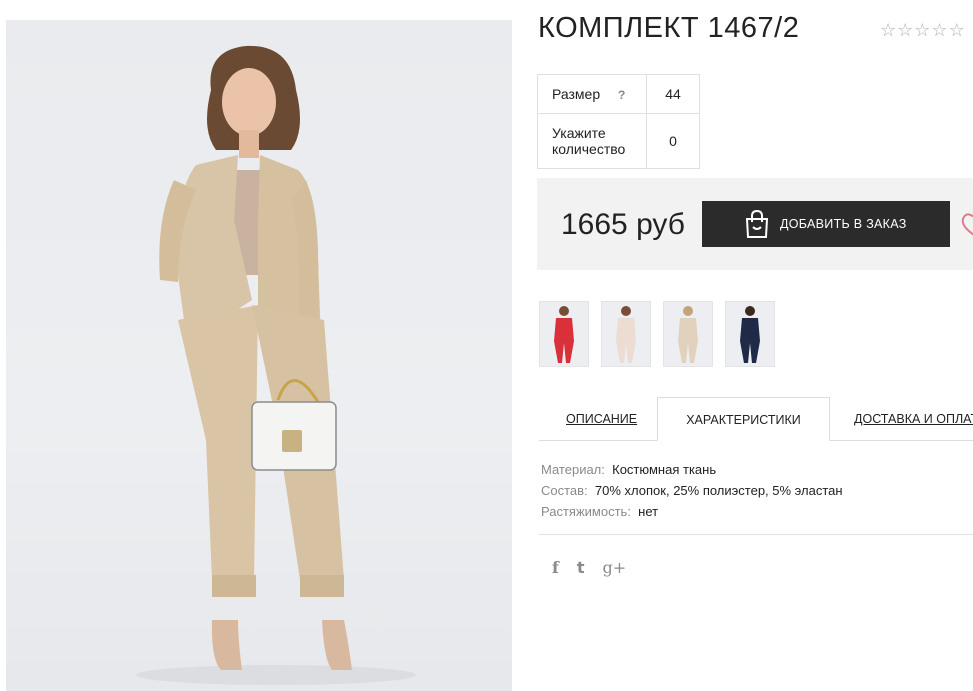  I want to click on product-params-table: Размер ? 44 Укажите количество 0, so click(618, 121).